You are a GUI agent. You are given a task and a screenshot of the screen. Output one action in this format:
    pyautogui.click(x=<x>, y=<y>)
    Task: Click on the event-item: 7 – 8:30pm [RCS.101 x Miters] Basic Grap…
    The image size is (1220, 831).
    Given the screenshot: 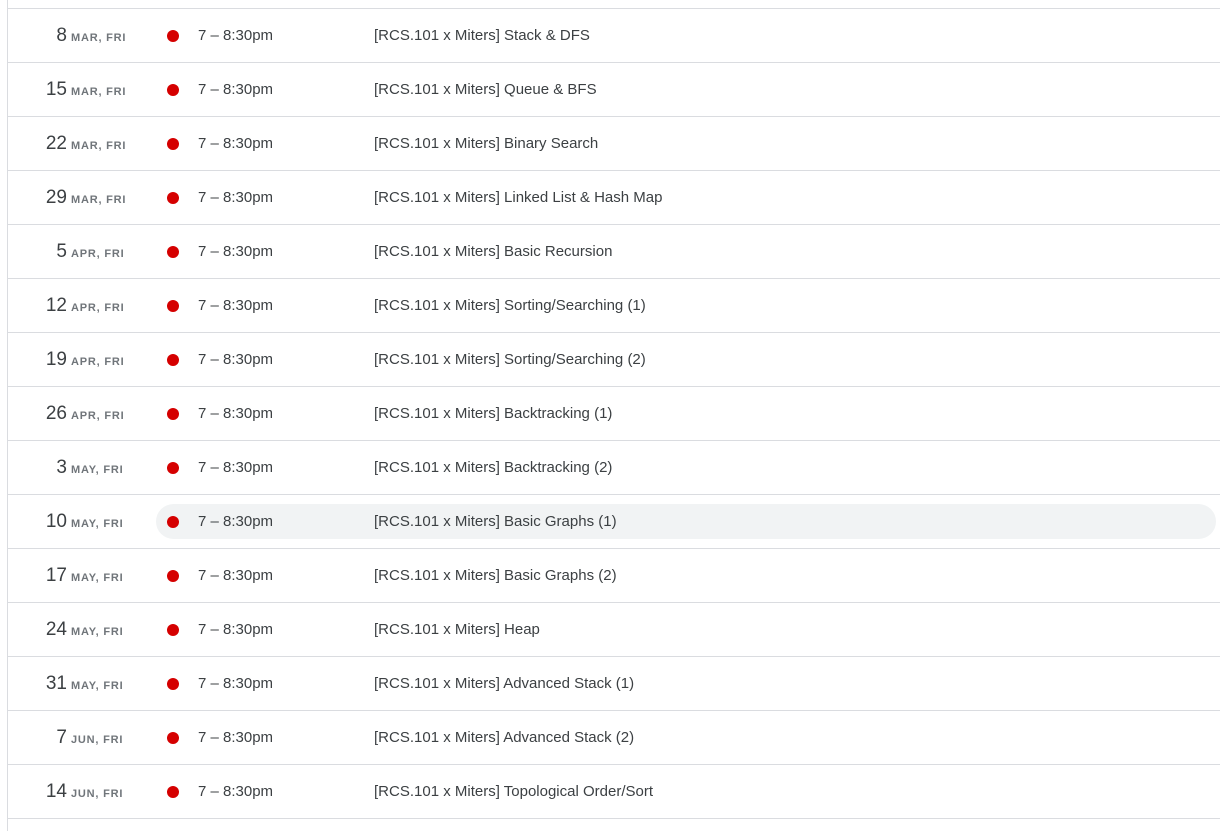 What is the action you would take?
    pyautogui.click(x=686, y=575)
    